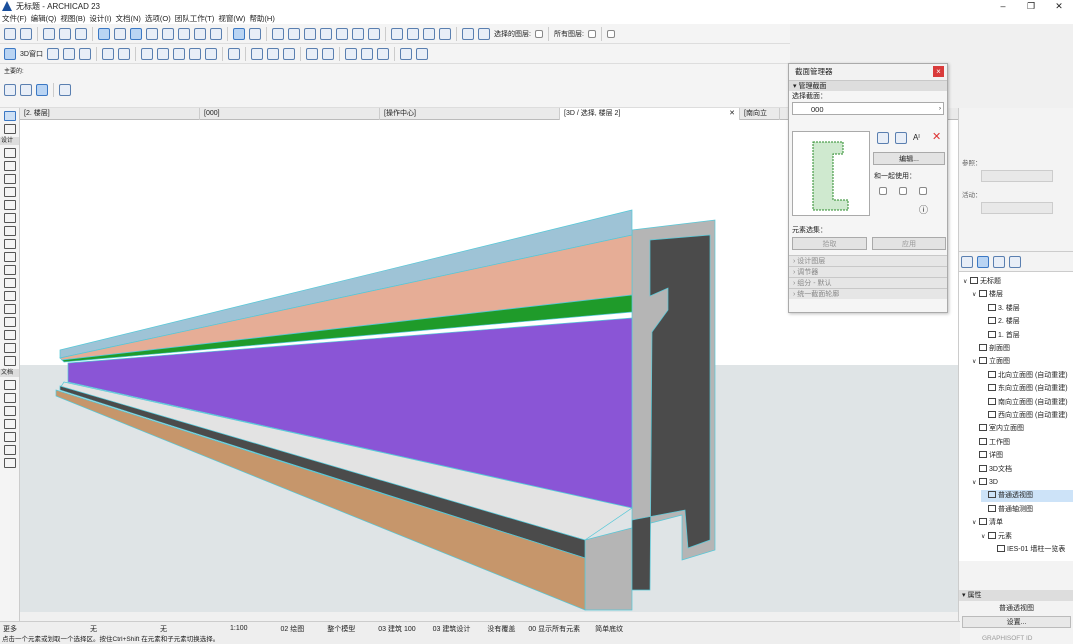 This screenshot has height=644, width=1073. I want to click on navigator-item: ∨ 立面图, so click(1022, 362).